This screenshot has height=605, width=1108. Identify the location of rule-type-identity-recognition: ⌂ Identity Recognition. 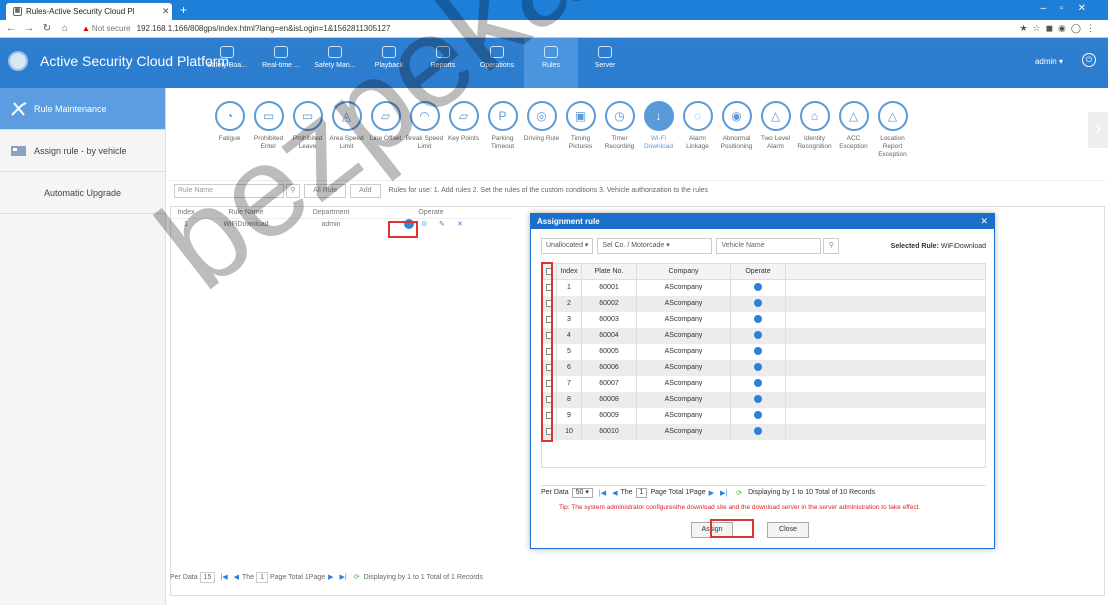
(814, 135).